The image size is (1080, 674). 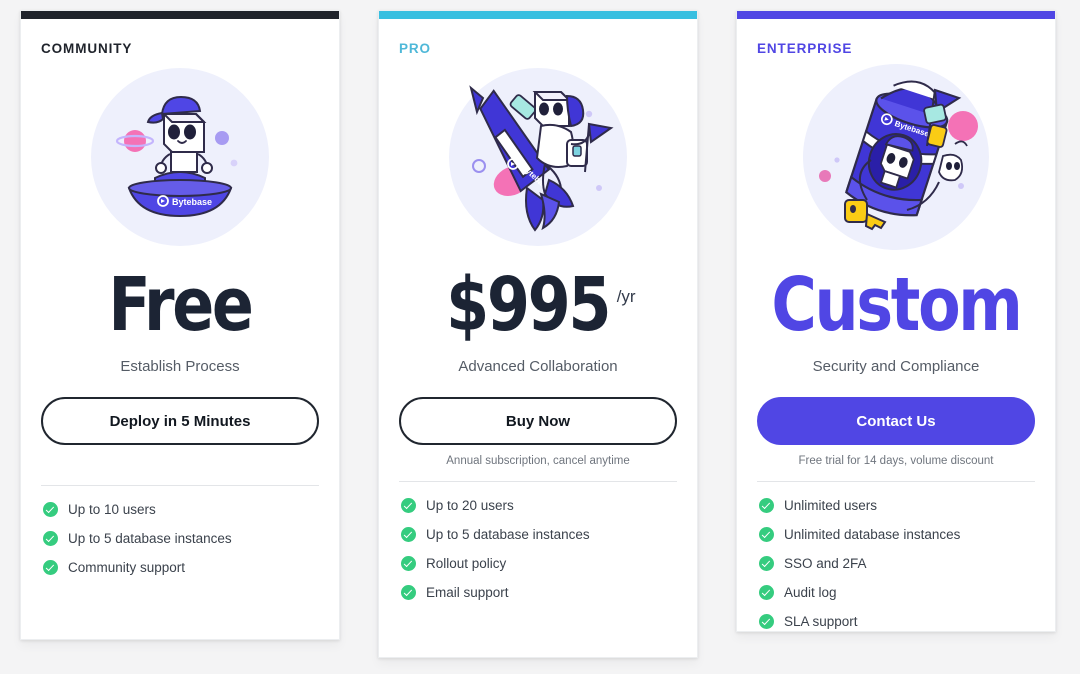 I want to click on plan-tagline-community: Establish Process, so click(x=180, y=366).